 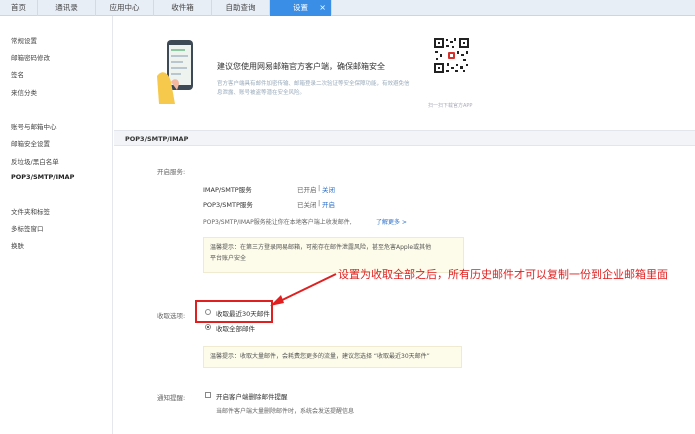 What do you see at coordinates (208, 395) in the screenshot?
I see `delete-alert-checkbox` at bounding box center [208, 395].